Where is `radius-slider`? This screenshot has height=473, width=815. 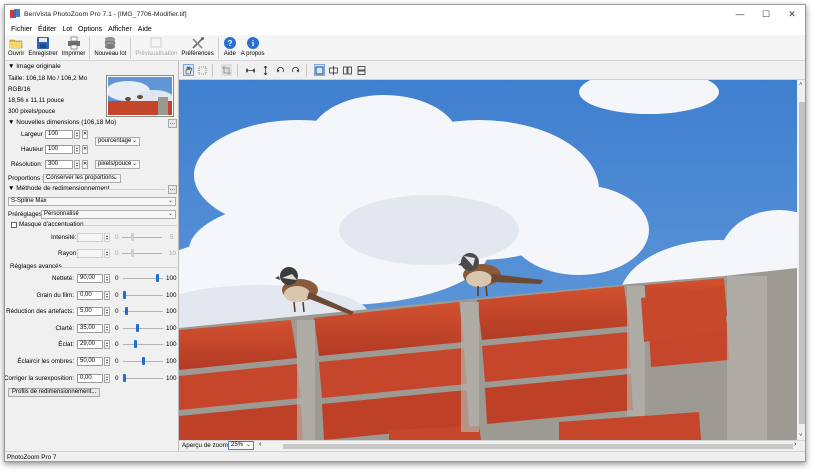
radius-slider is located at coordinates (132, 253).